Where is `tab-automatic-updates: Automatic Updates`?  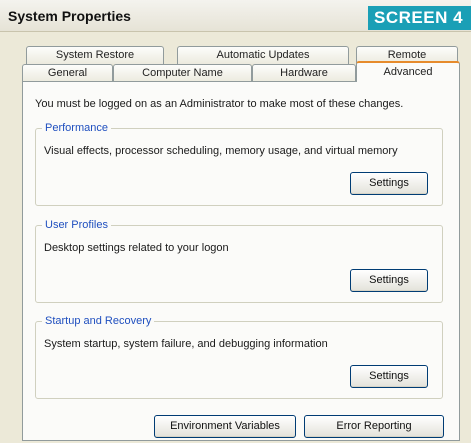
tab-automatic-updates: Automatic Updates is located at coordinates (263, 55).